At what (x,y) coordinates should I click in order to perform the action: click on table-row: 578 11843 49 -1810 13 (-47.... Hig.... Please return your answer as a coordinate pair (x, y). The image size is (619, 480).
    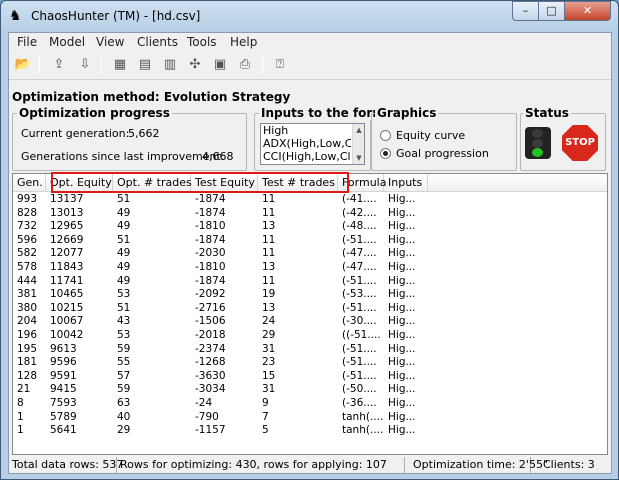
    Looking at the image, I should click on (310, 268).